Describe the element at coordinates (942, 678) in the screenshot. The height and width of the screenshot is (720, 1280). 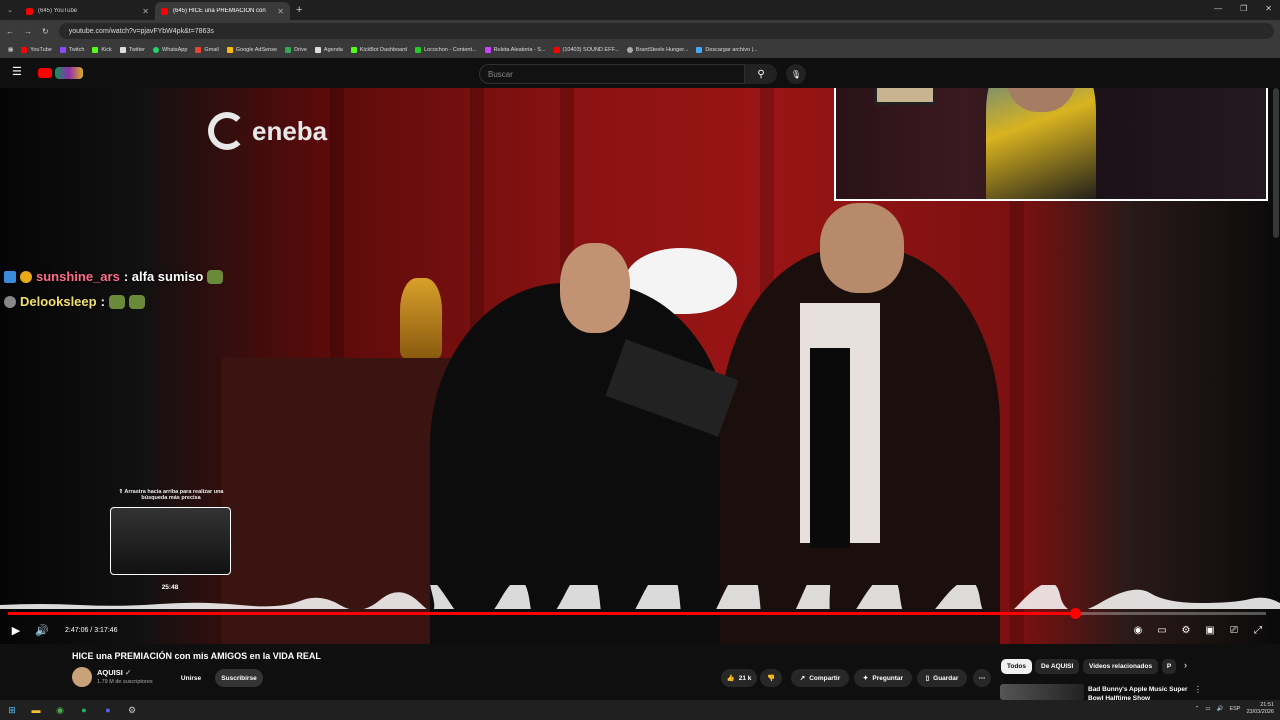
I see `save-button: ▯ Guardar` at that location.